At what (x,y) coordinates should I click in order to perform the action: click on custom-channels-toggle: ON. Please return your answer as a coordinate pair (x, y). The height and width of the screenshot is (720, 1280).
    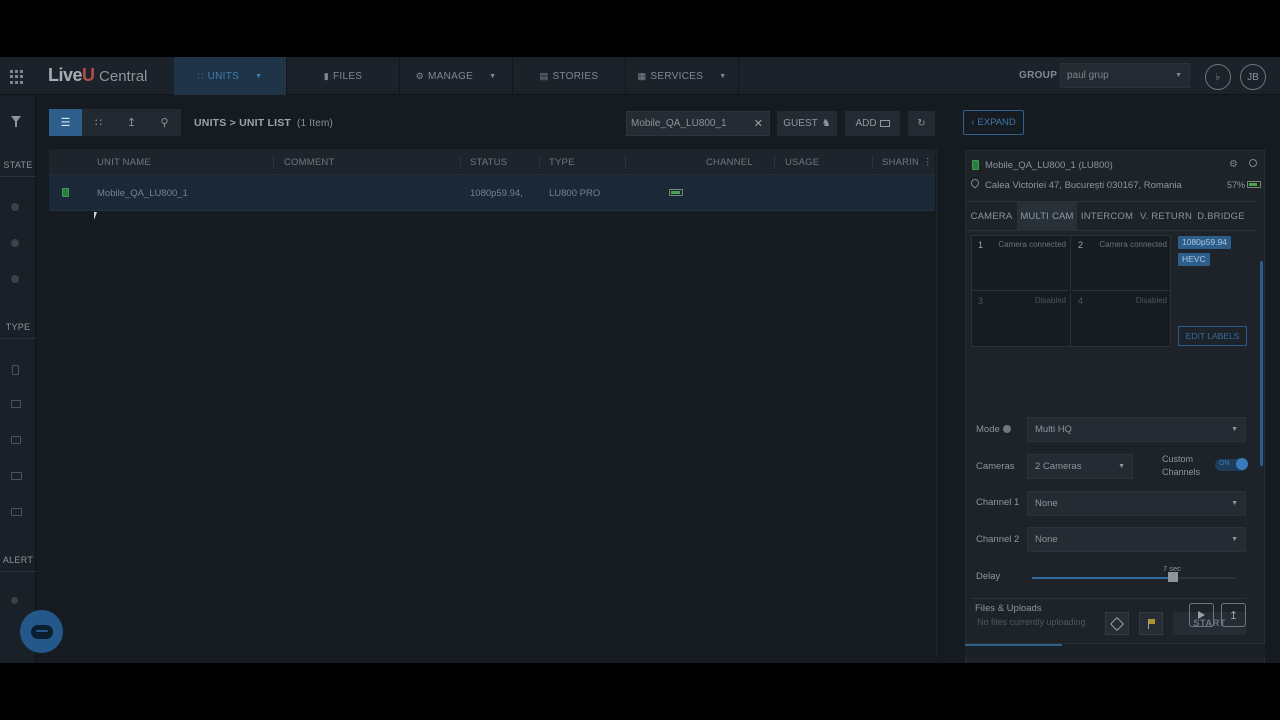
    Looking at the image, I should click on (1231, 464).